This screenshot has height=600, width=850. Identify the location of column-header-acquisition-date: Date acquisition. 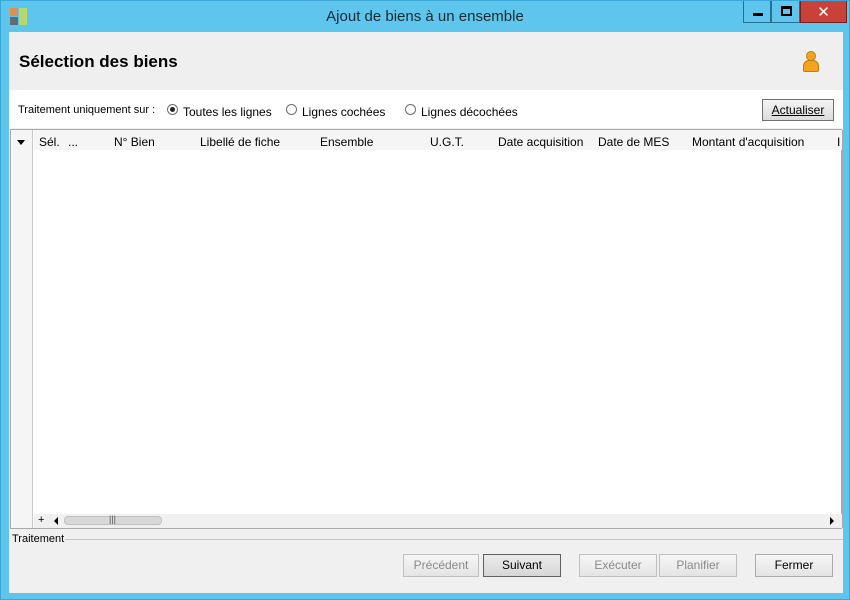
(540, 142).